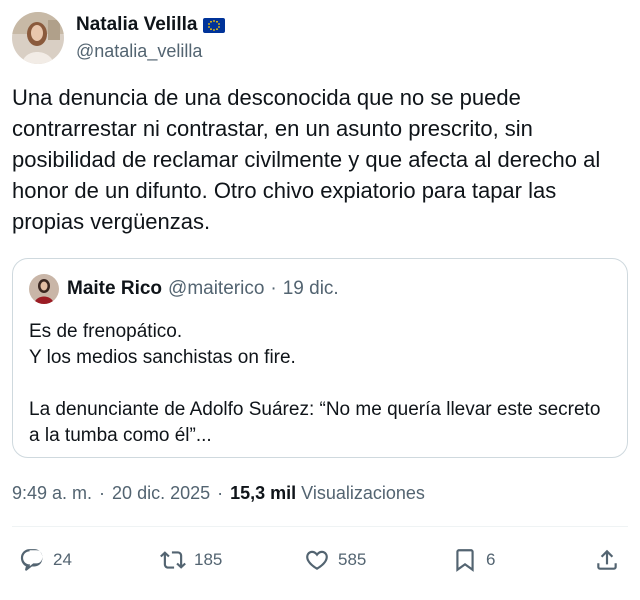  I want to click on author-info: Natalia Velilla @natalia_velilla, so click(151, 38).